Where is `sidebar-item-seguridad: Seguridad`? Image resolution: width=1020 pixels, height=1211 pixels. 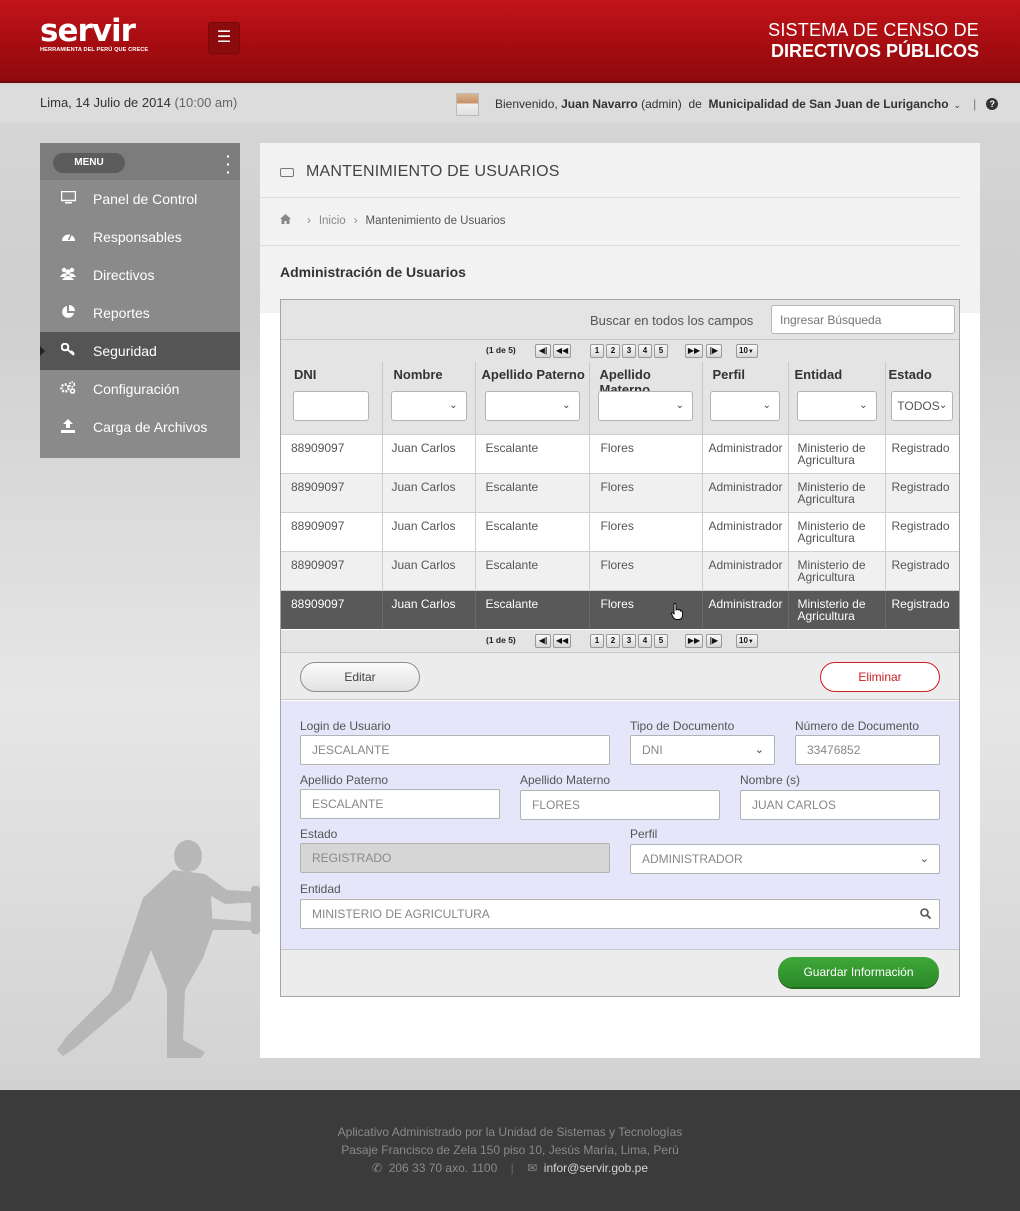
sidebar-item-seguridad: Seguridad is located at coordinates (140, 351).